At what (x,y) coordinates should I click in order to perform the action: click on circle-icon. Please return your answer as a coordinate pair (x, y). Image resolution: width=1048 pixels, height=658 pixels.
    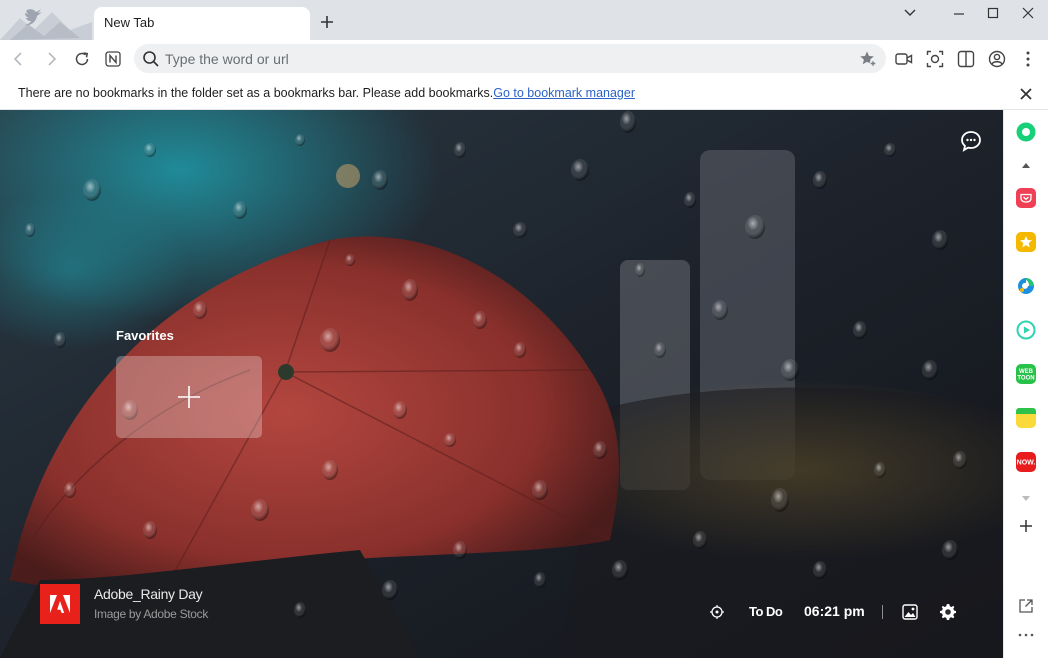
    Looking at the image, I should click on (1026, 132).